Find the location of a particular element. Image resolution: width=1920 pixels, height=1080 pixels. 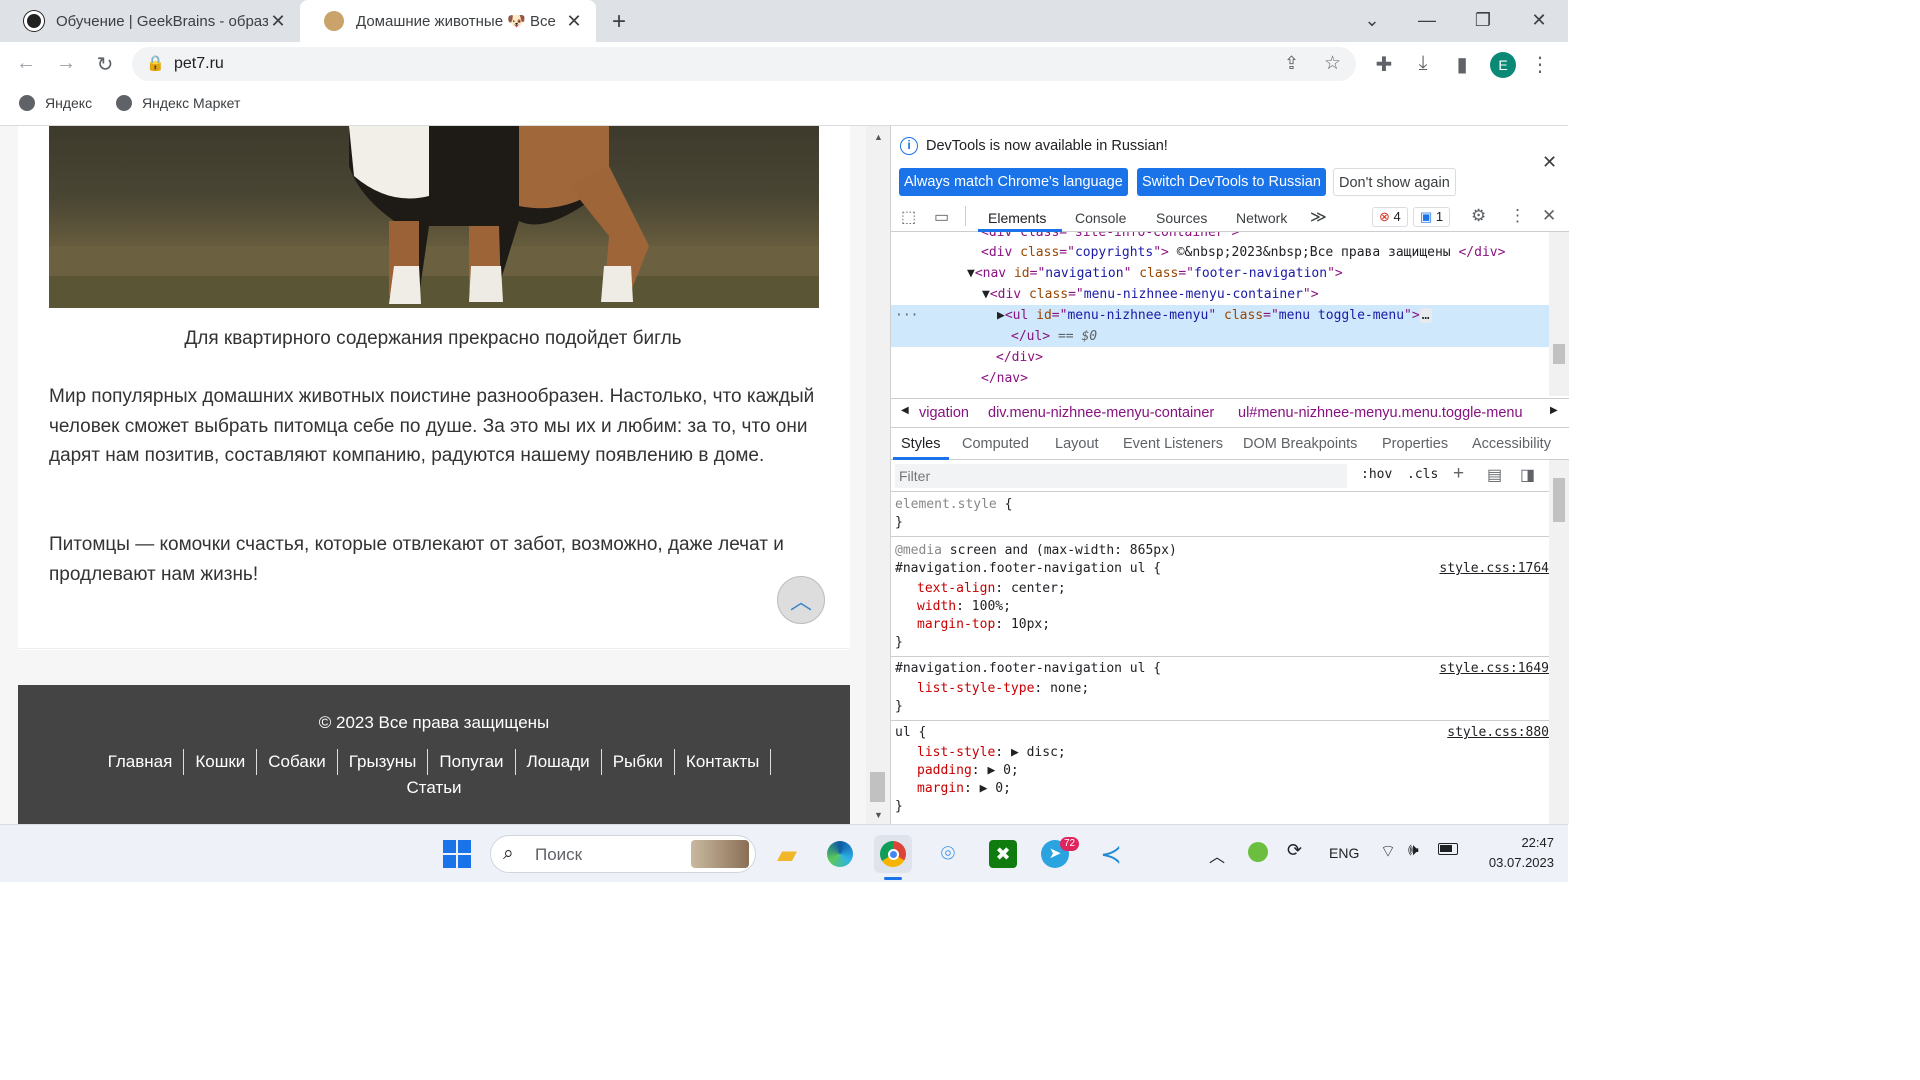

dom-line-selected: </ul> == $0 is located at coordinates (1054, 336).